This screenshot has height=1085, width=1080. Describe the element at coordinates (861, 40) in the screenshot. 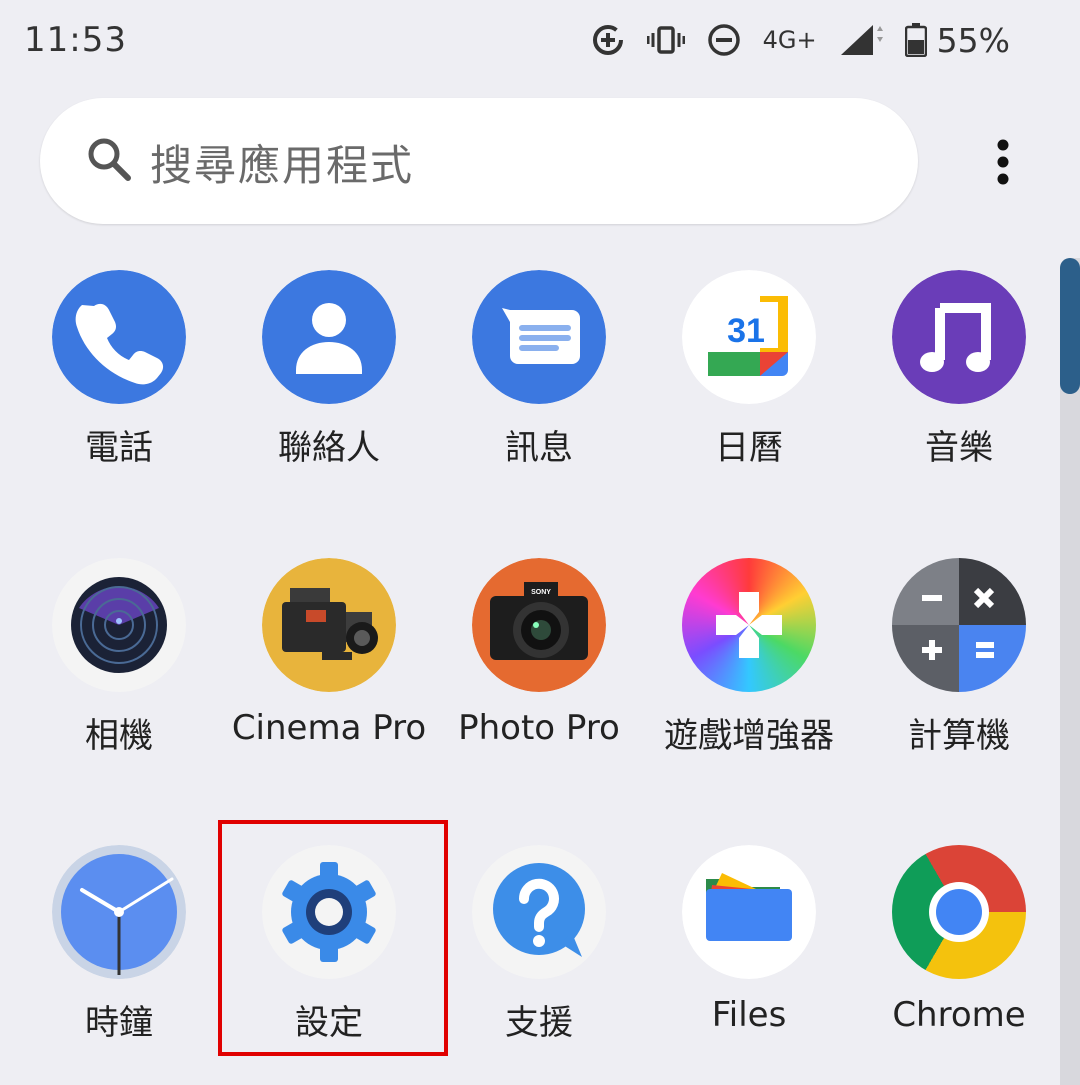

I see `signal-icon` at that location.